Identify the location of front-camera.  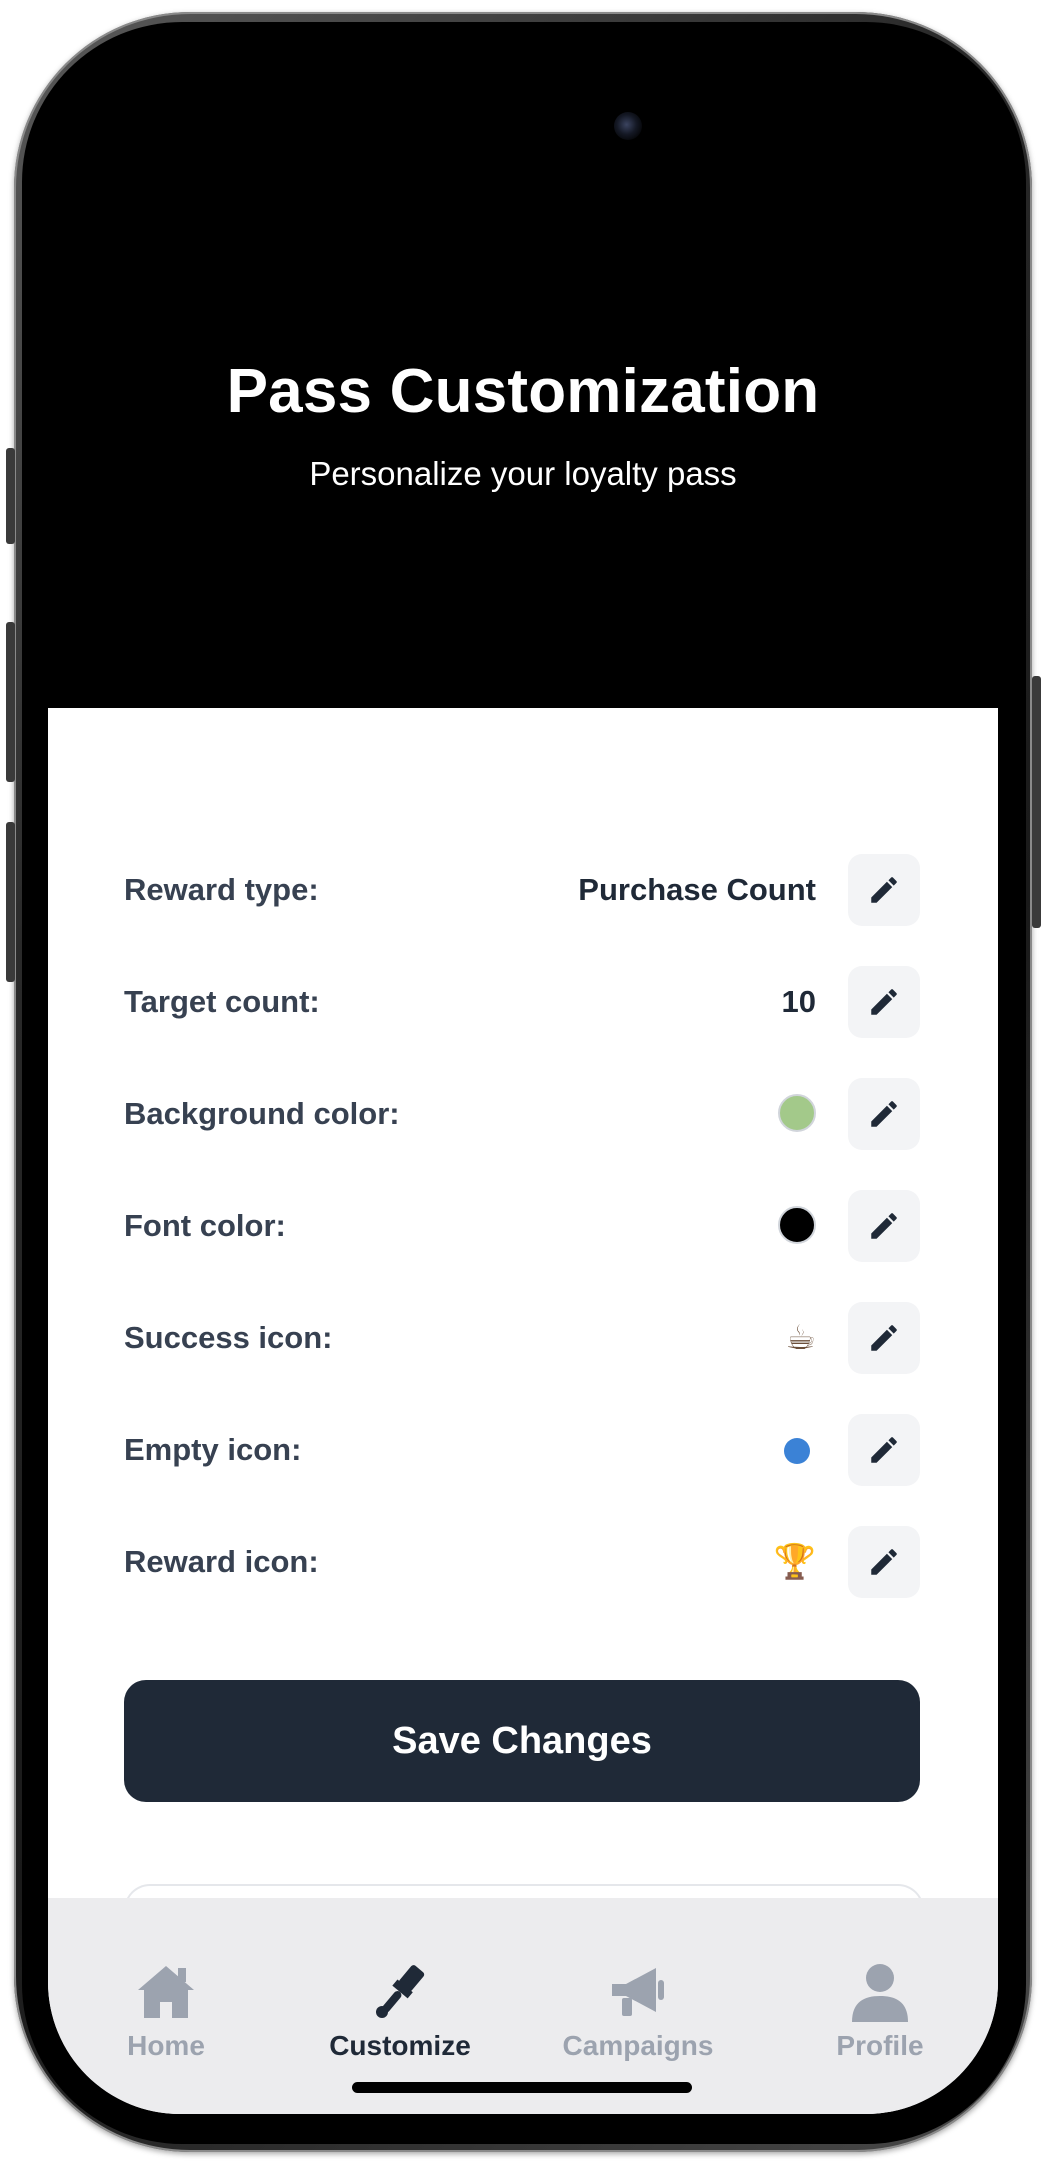
(628, 126).